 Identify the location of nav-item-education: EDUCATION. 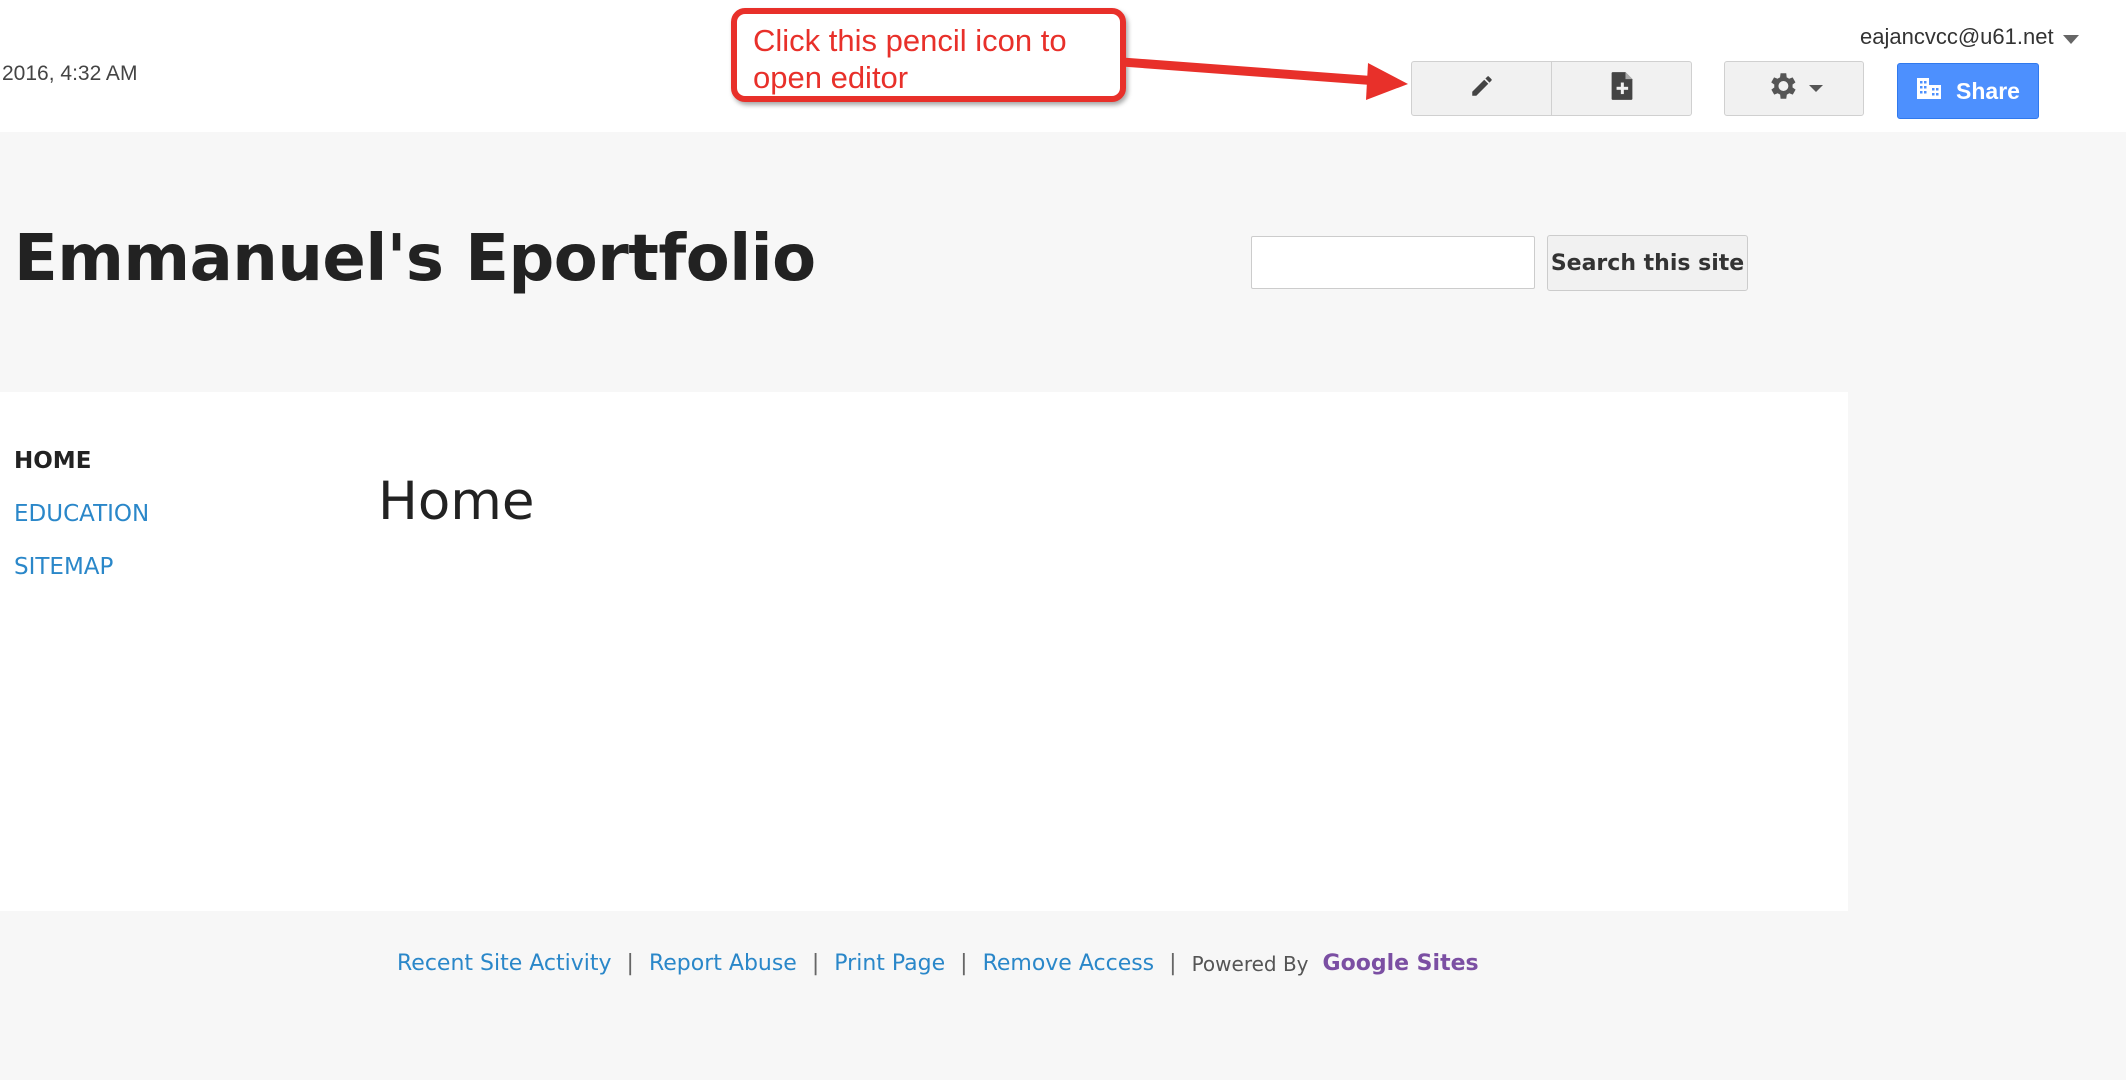
(81, 514).